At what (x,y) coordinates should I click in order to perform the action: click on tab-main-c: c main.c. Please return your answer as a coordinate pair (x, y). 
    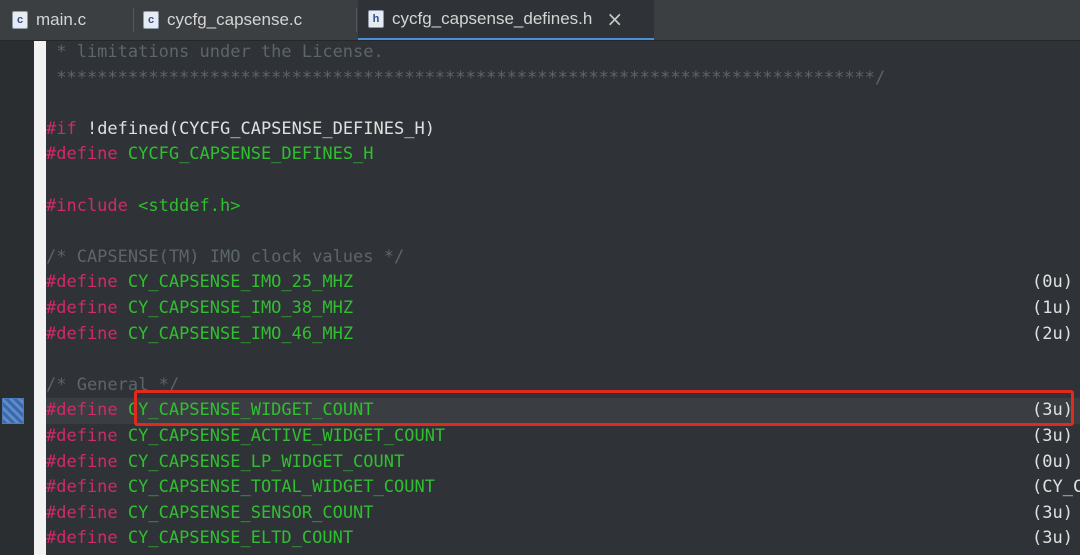
    Looking at the image, I should click on (71, 20).